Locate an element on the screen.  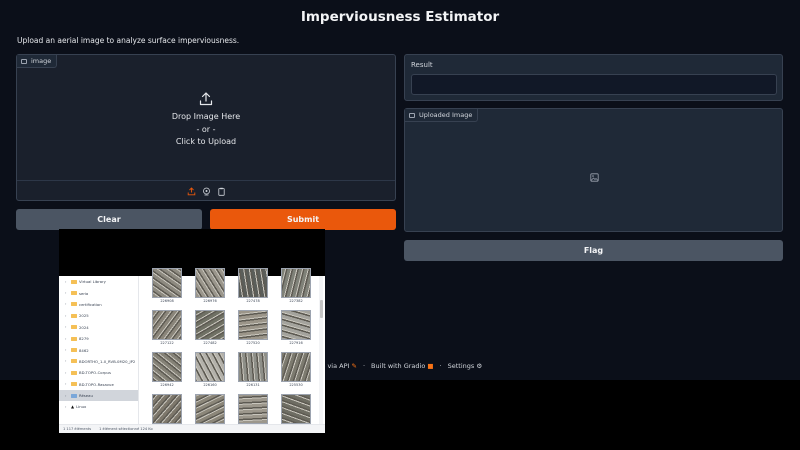
thumbnail-filename: 226131 is located at coordinates (253, 385).